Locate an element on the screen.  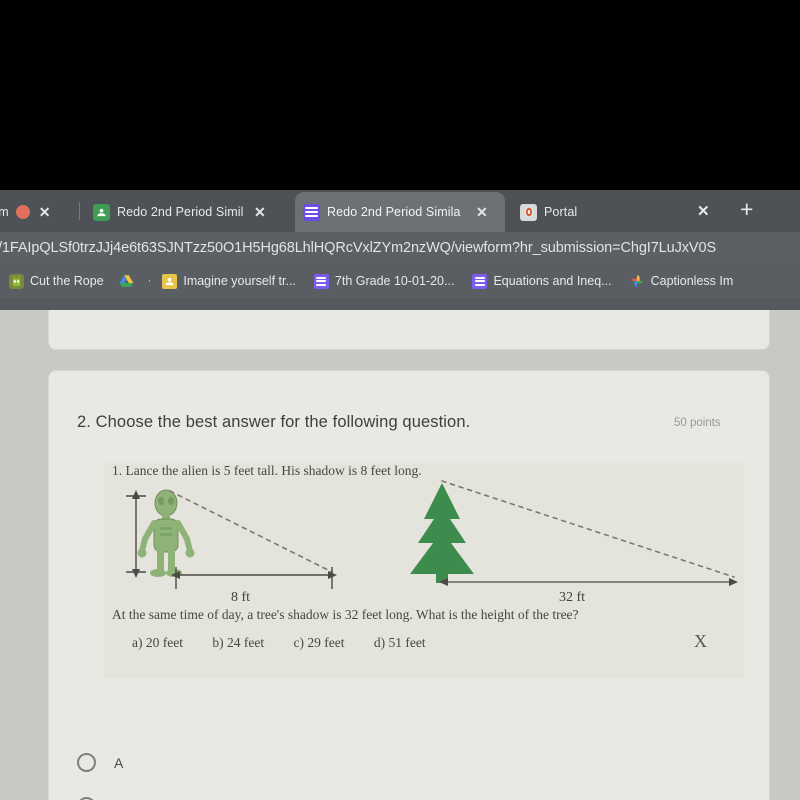
bookmark-captionless-image: Captionless Im is located at coordinates (682, 281).